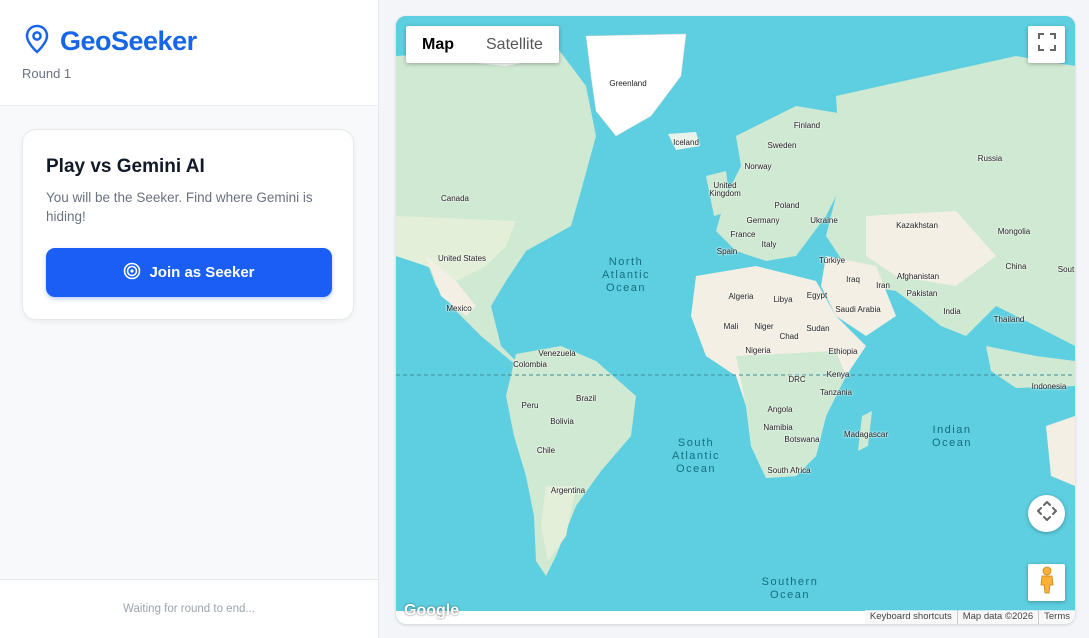 This screenshot has height=638, width=1089. What do you see at coordinates (725, 189) in the screenshot?
I see `label-uk: United Kingdom` at bounding box center [725, 189].